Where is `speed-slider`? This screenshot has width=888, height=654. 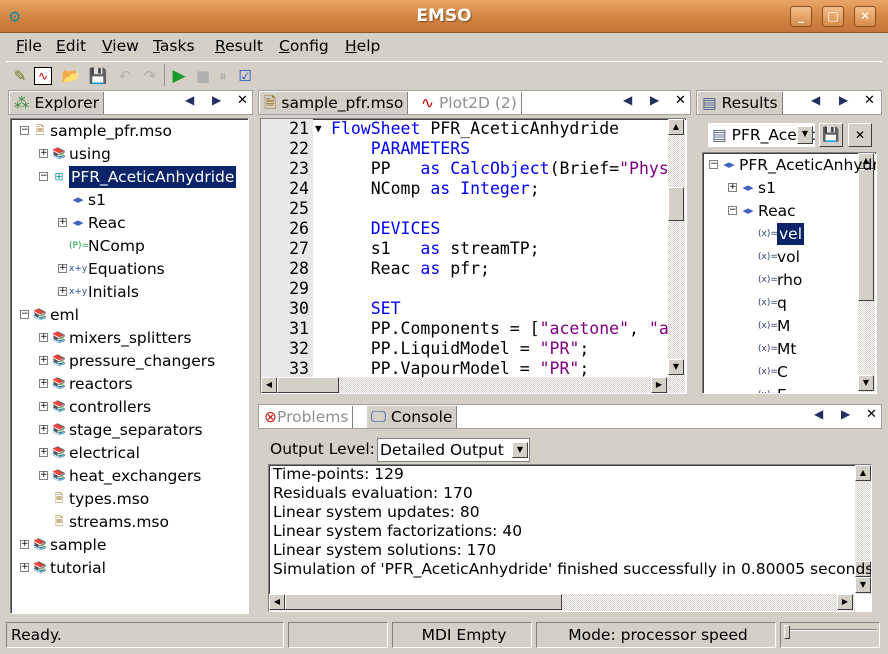
speed-slider is located at coordinates (830, 635).